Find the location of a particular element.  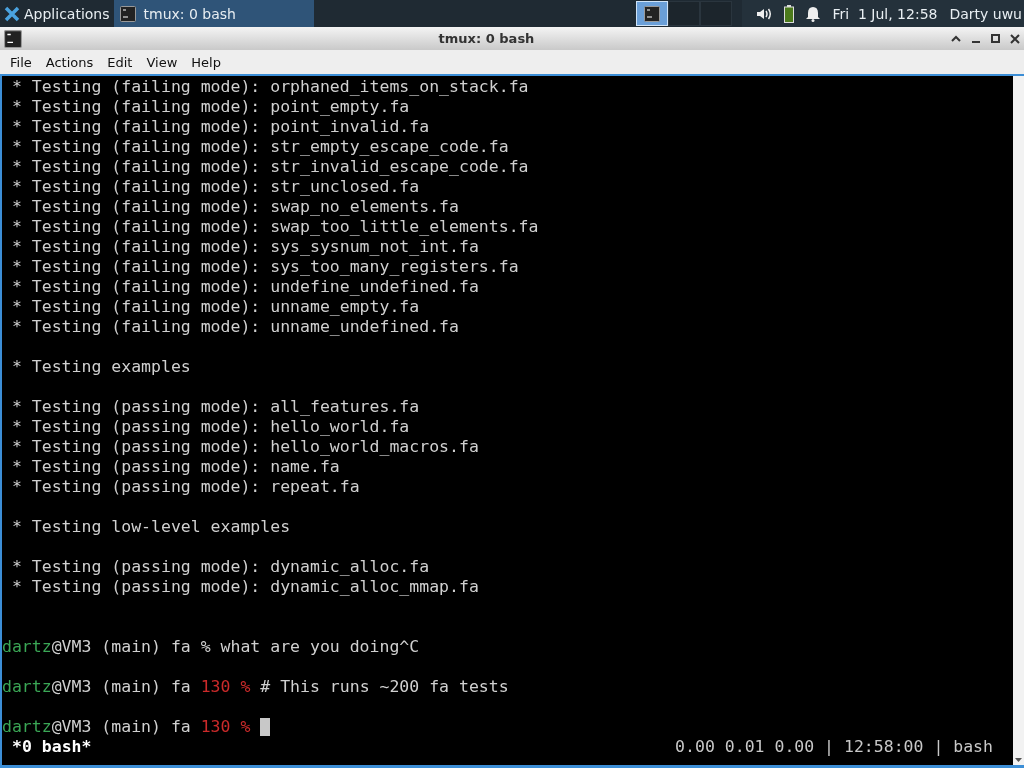

tmux-window-label: *0 bash* is located at coordinates (52, 747).